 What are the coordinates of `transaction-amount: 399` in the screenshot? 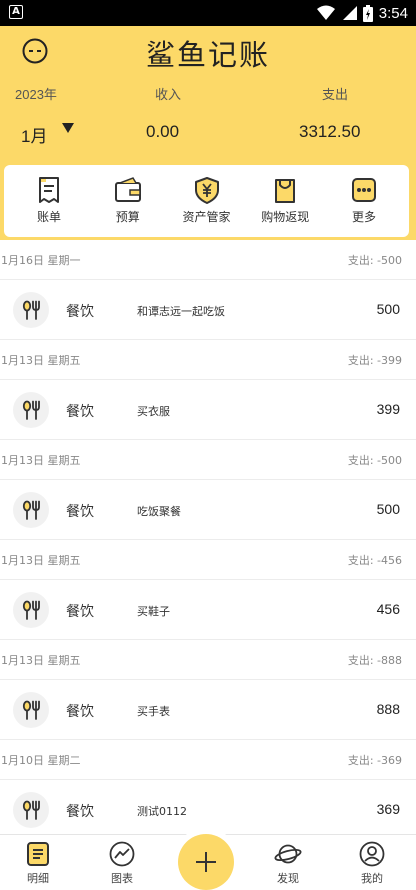 It's located at (388, 409).